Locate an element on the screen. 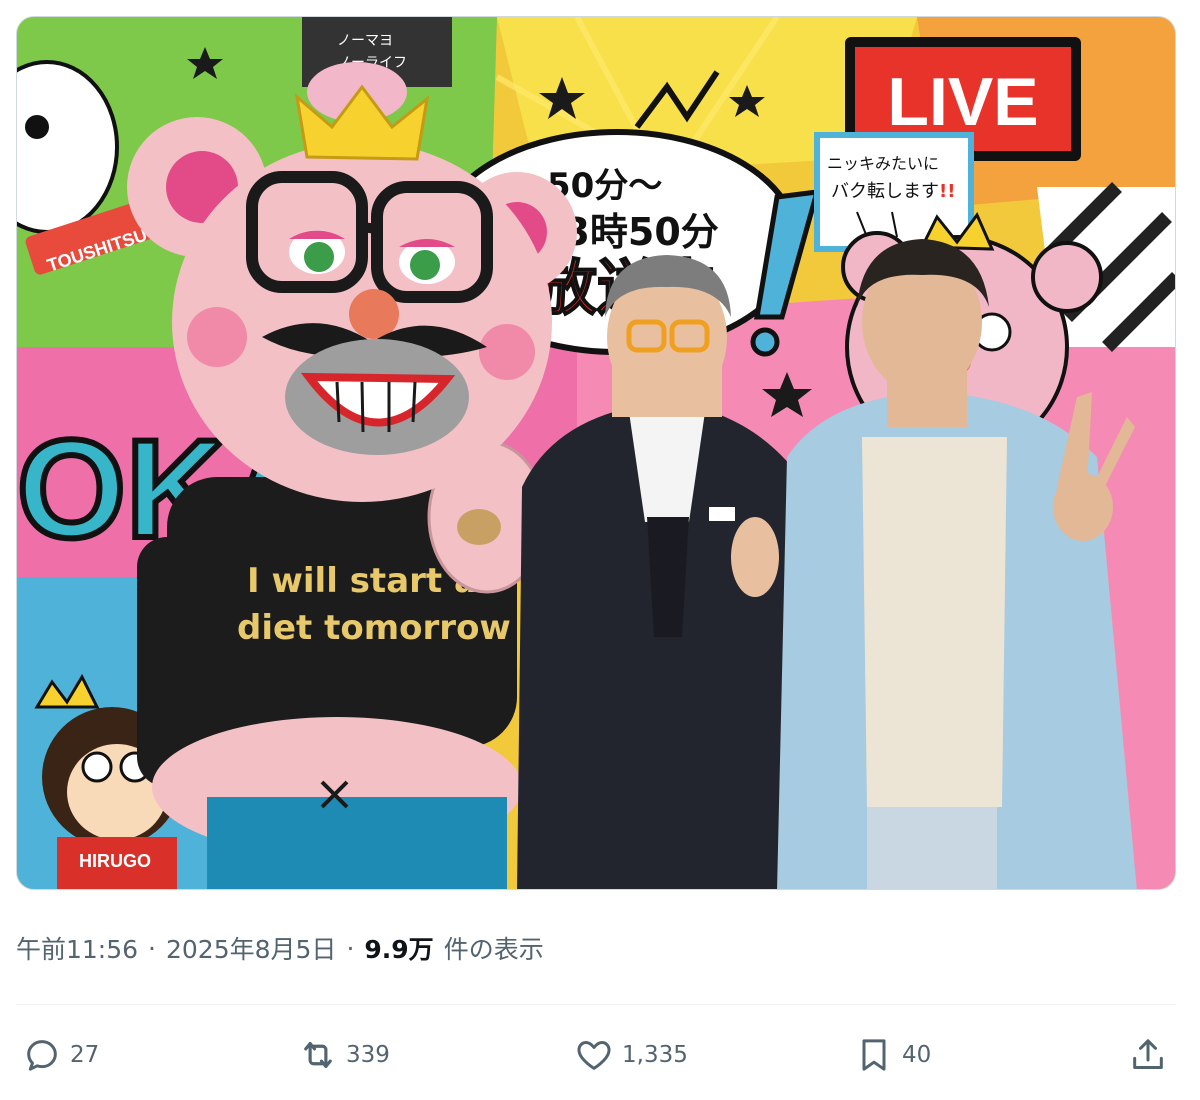 The width and height of the screenshot is (1200, 1100). action-bar: 27 339 1,335 40 is located at coordinates (596, 1055).